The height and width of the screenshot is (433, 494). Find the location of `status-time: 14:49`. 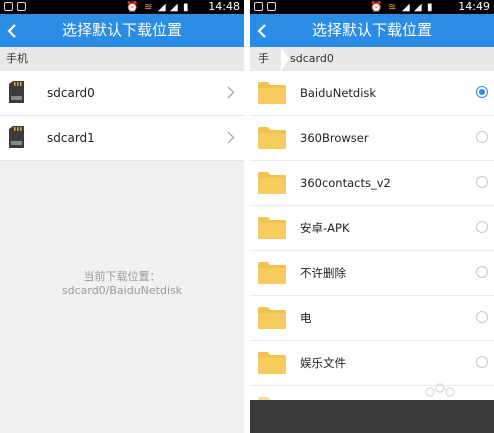

status-time: 14:49 is located at coordinates (474, 6).